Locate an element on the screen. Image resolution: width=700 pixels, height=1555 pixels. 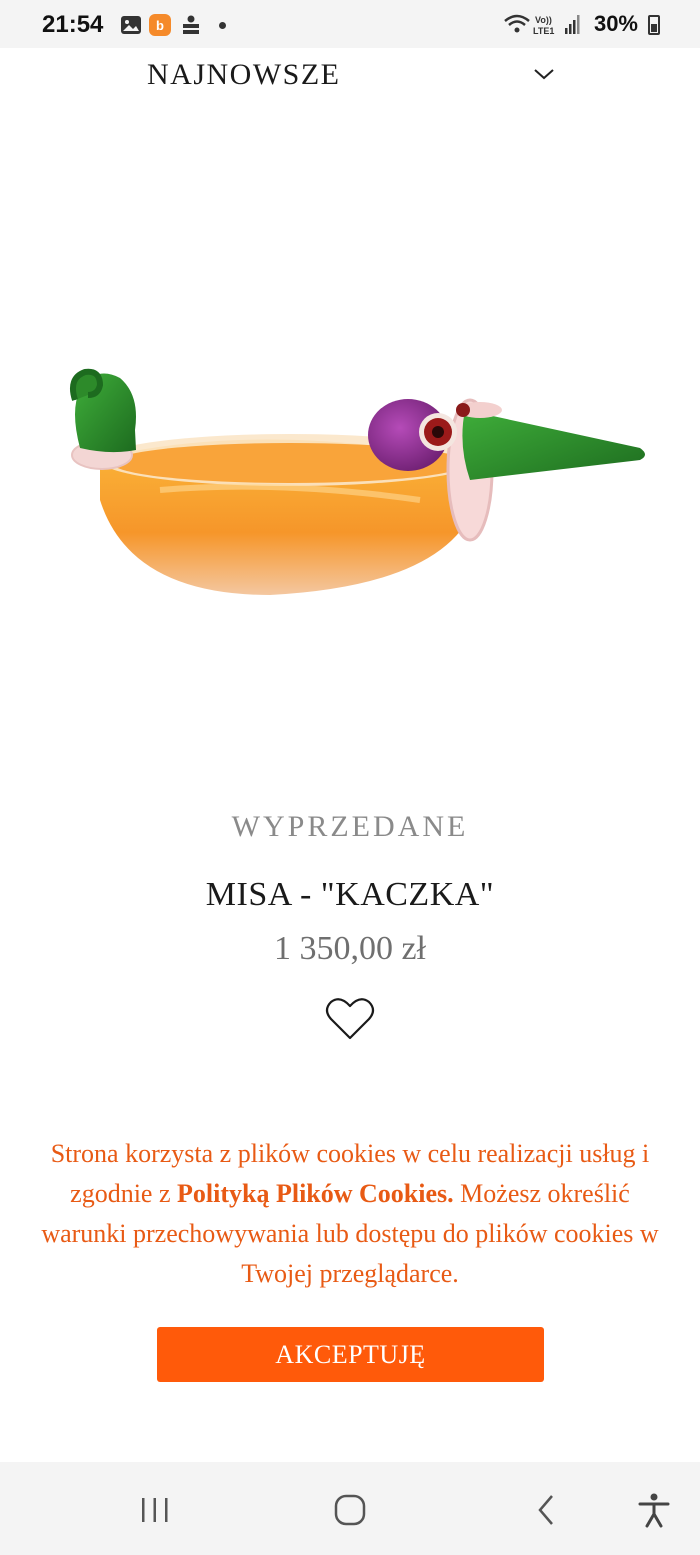
accept-cookies-button: AKCEPTUJĘ is located at coordinates (350, 1354).